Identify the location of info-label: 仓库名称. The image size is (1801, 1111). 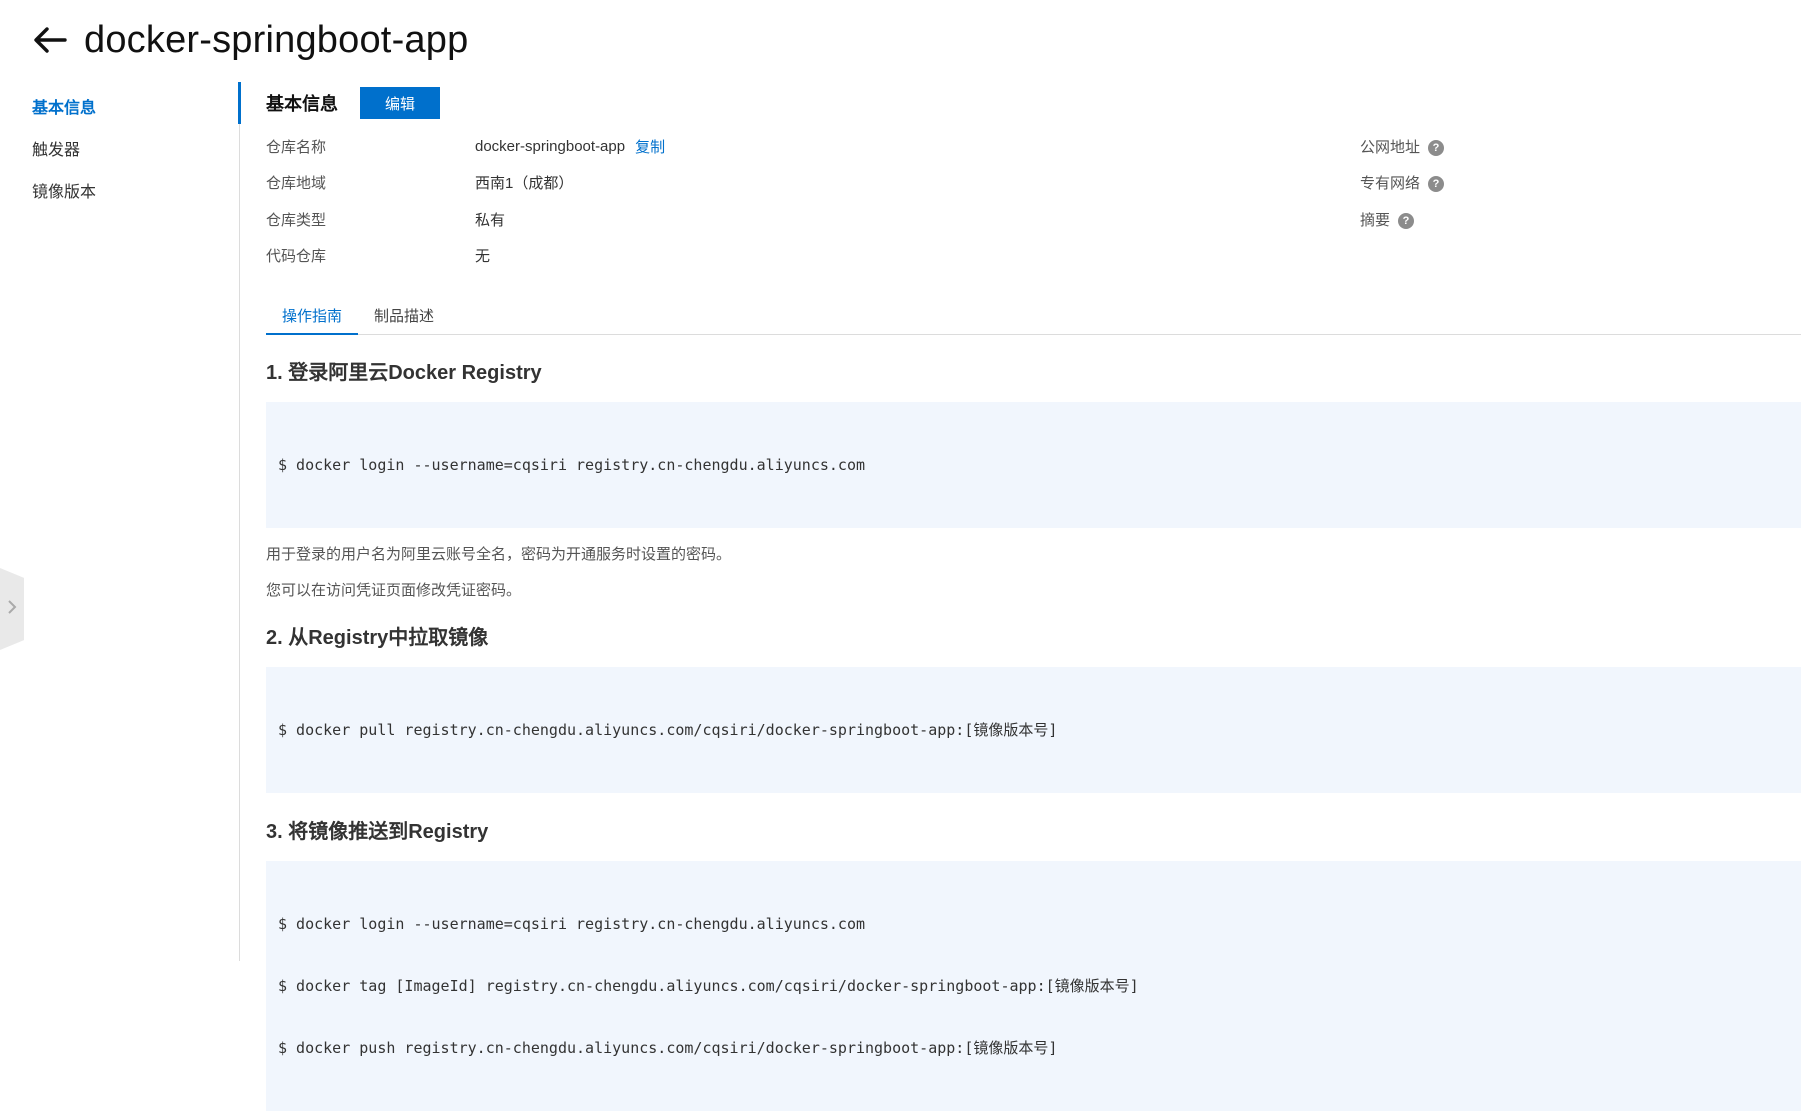
(296, 147).